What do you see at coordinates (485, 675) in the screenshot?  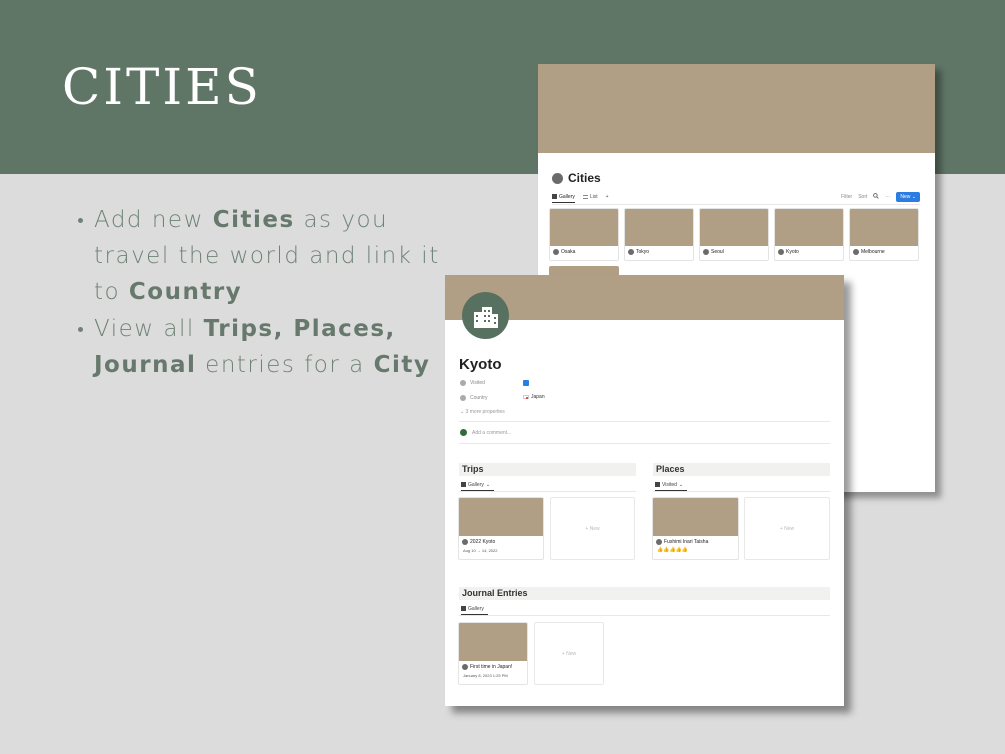 I see `card-date: January 8, 2023 1:25 PM` at bounding box center [485, 675].